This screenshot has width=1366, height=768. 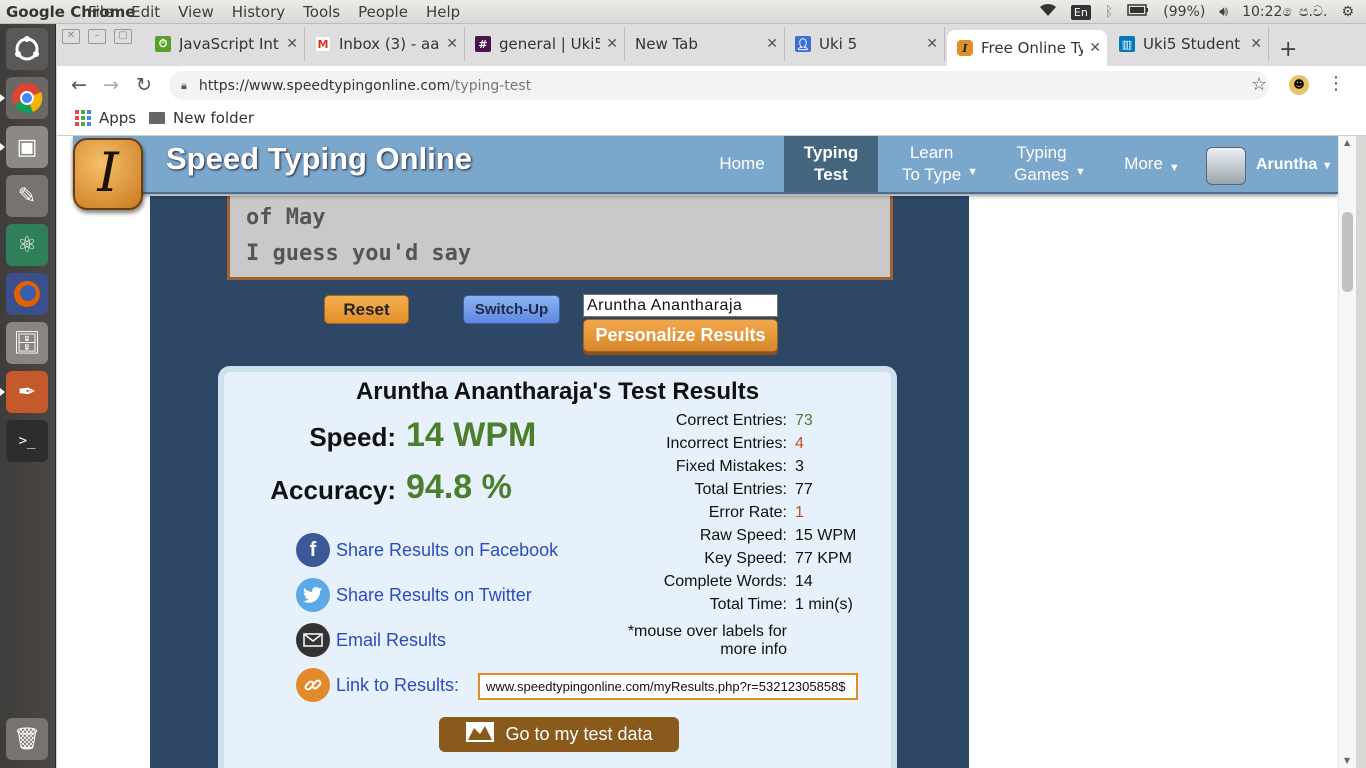 What do you see at coordinates (27, 343) in the screenshot?
I see `files-icon: 🗄︎` at bounding box center [27, 343].